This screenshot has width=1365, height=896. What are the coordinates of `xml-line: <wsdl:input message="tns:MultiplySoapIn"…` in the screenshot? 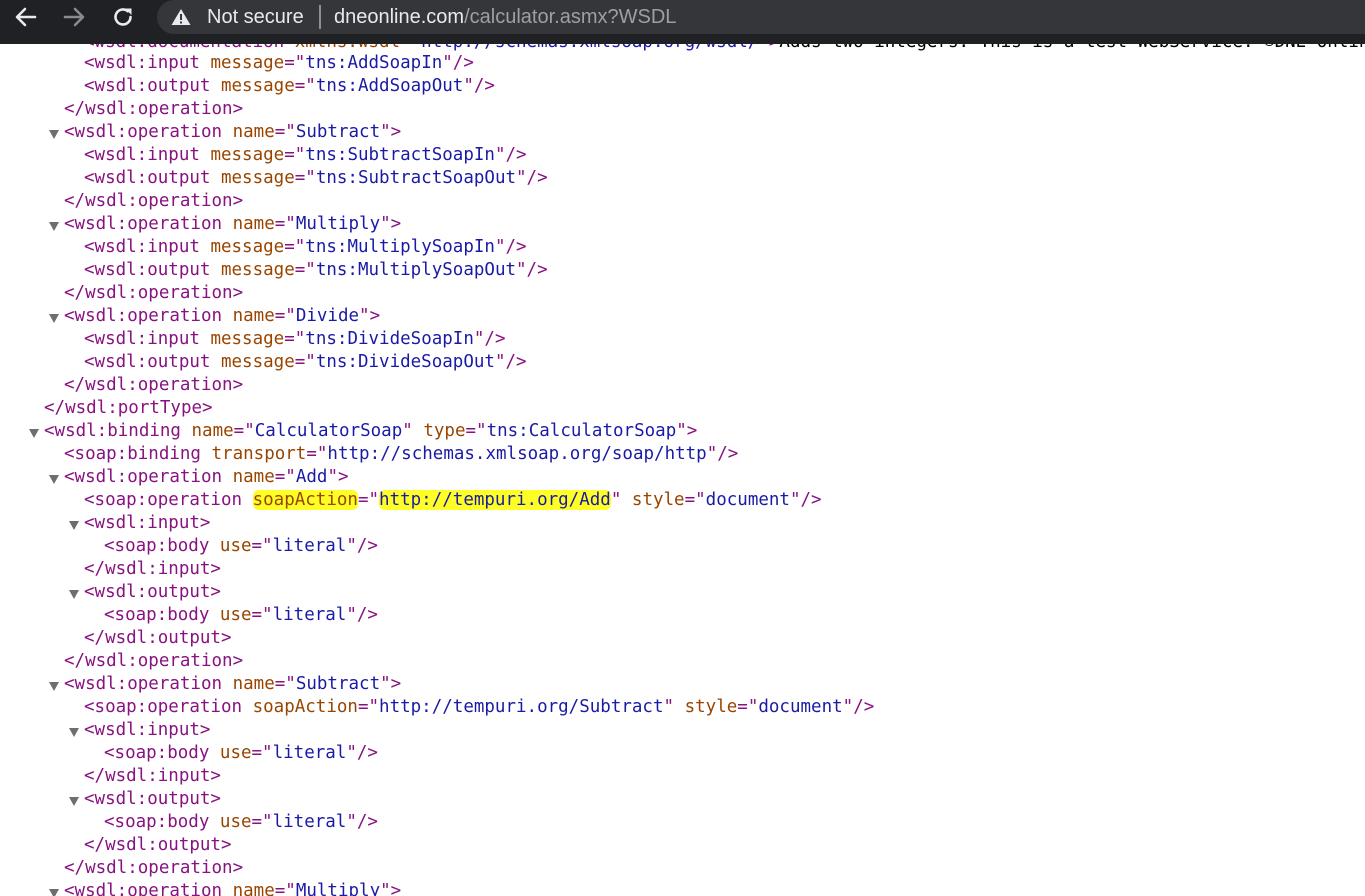 It's located at (305, 247).